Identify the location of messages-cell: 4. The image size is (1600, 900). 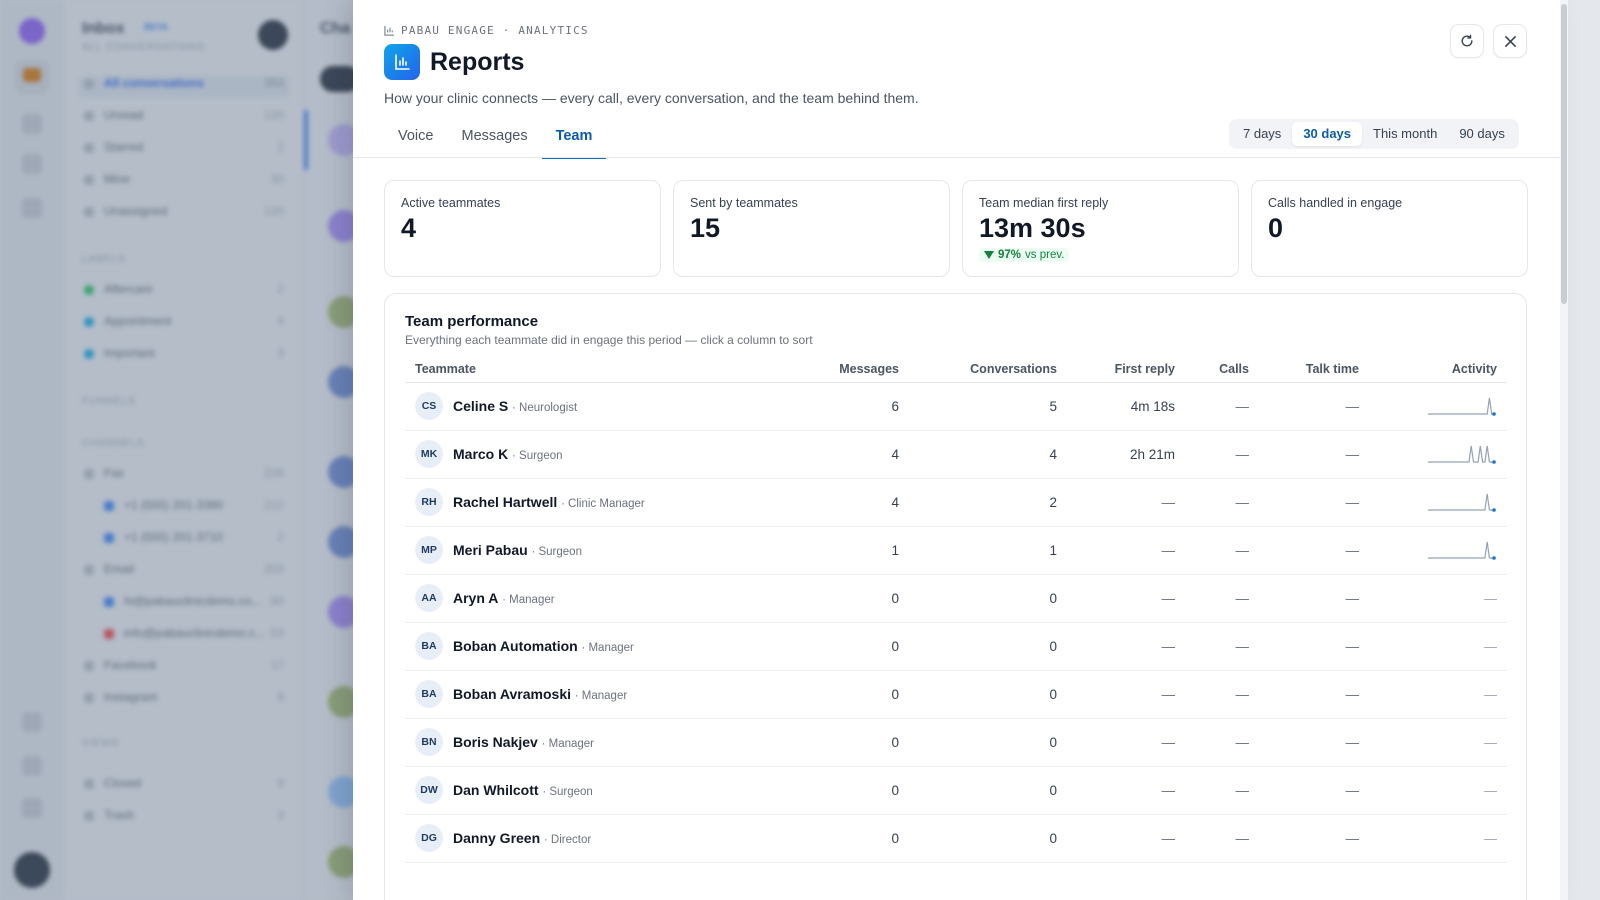
(827, 502).